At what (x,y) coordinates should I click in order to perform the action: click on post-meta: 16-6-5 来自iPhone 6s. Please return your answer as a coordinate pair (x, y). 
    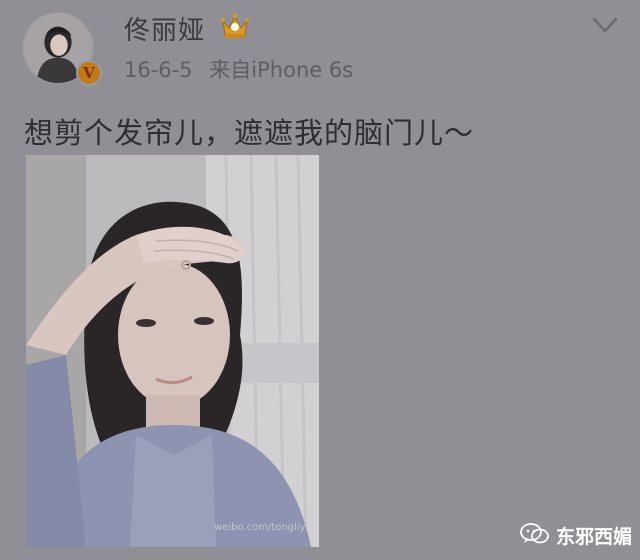
    Looking at the image, I should click on (243, 69).